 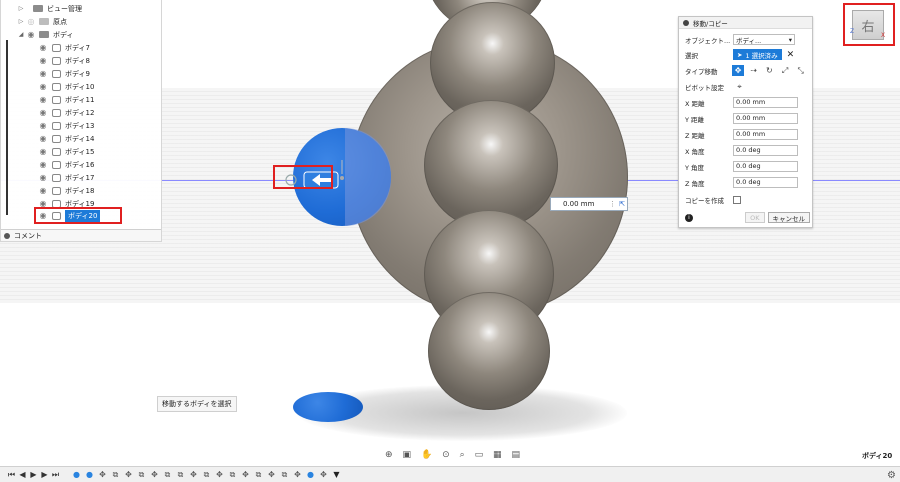 I want to click on comments-bar: コメント, so click(x=81, y=235).